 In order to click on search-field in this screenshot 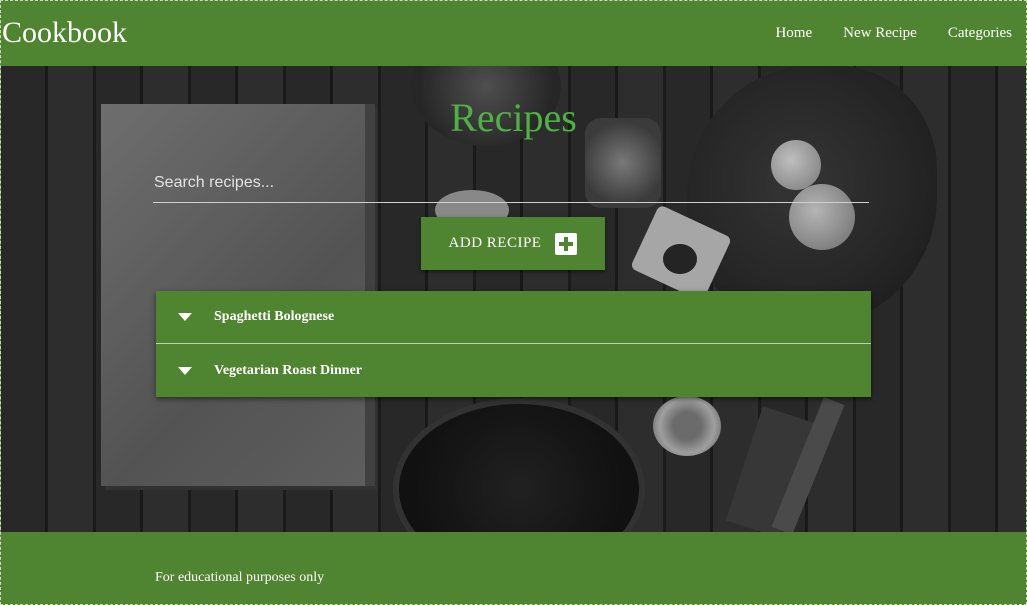, I will do `click(511, 184)`.